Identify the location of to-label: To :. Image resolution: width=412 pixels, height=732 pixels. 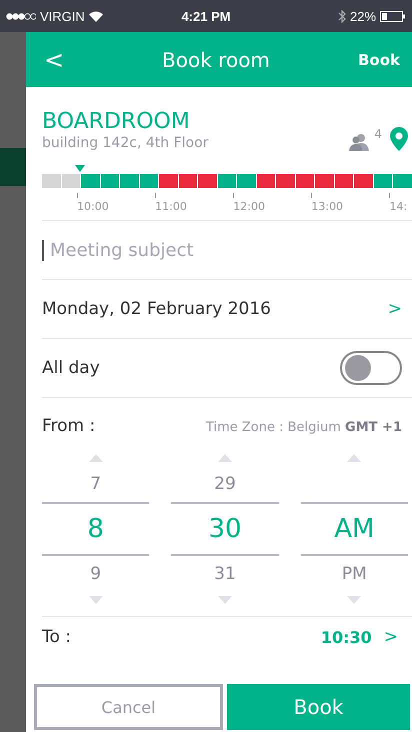
(57, 637).